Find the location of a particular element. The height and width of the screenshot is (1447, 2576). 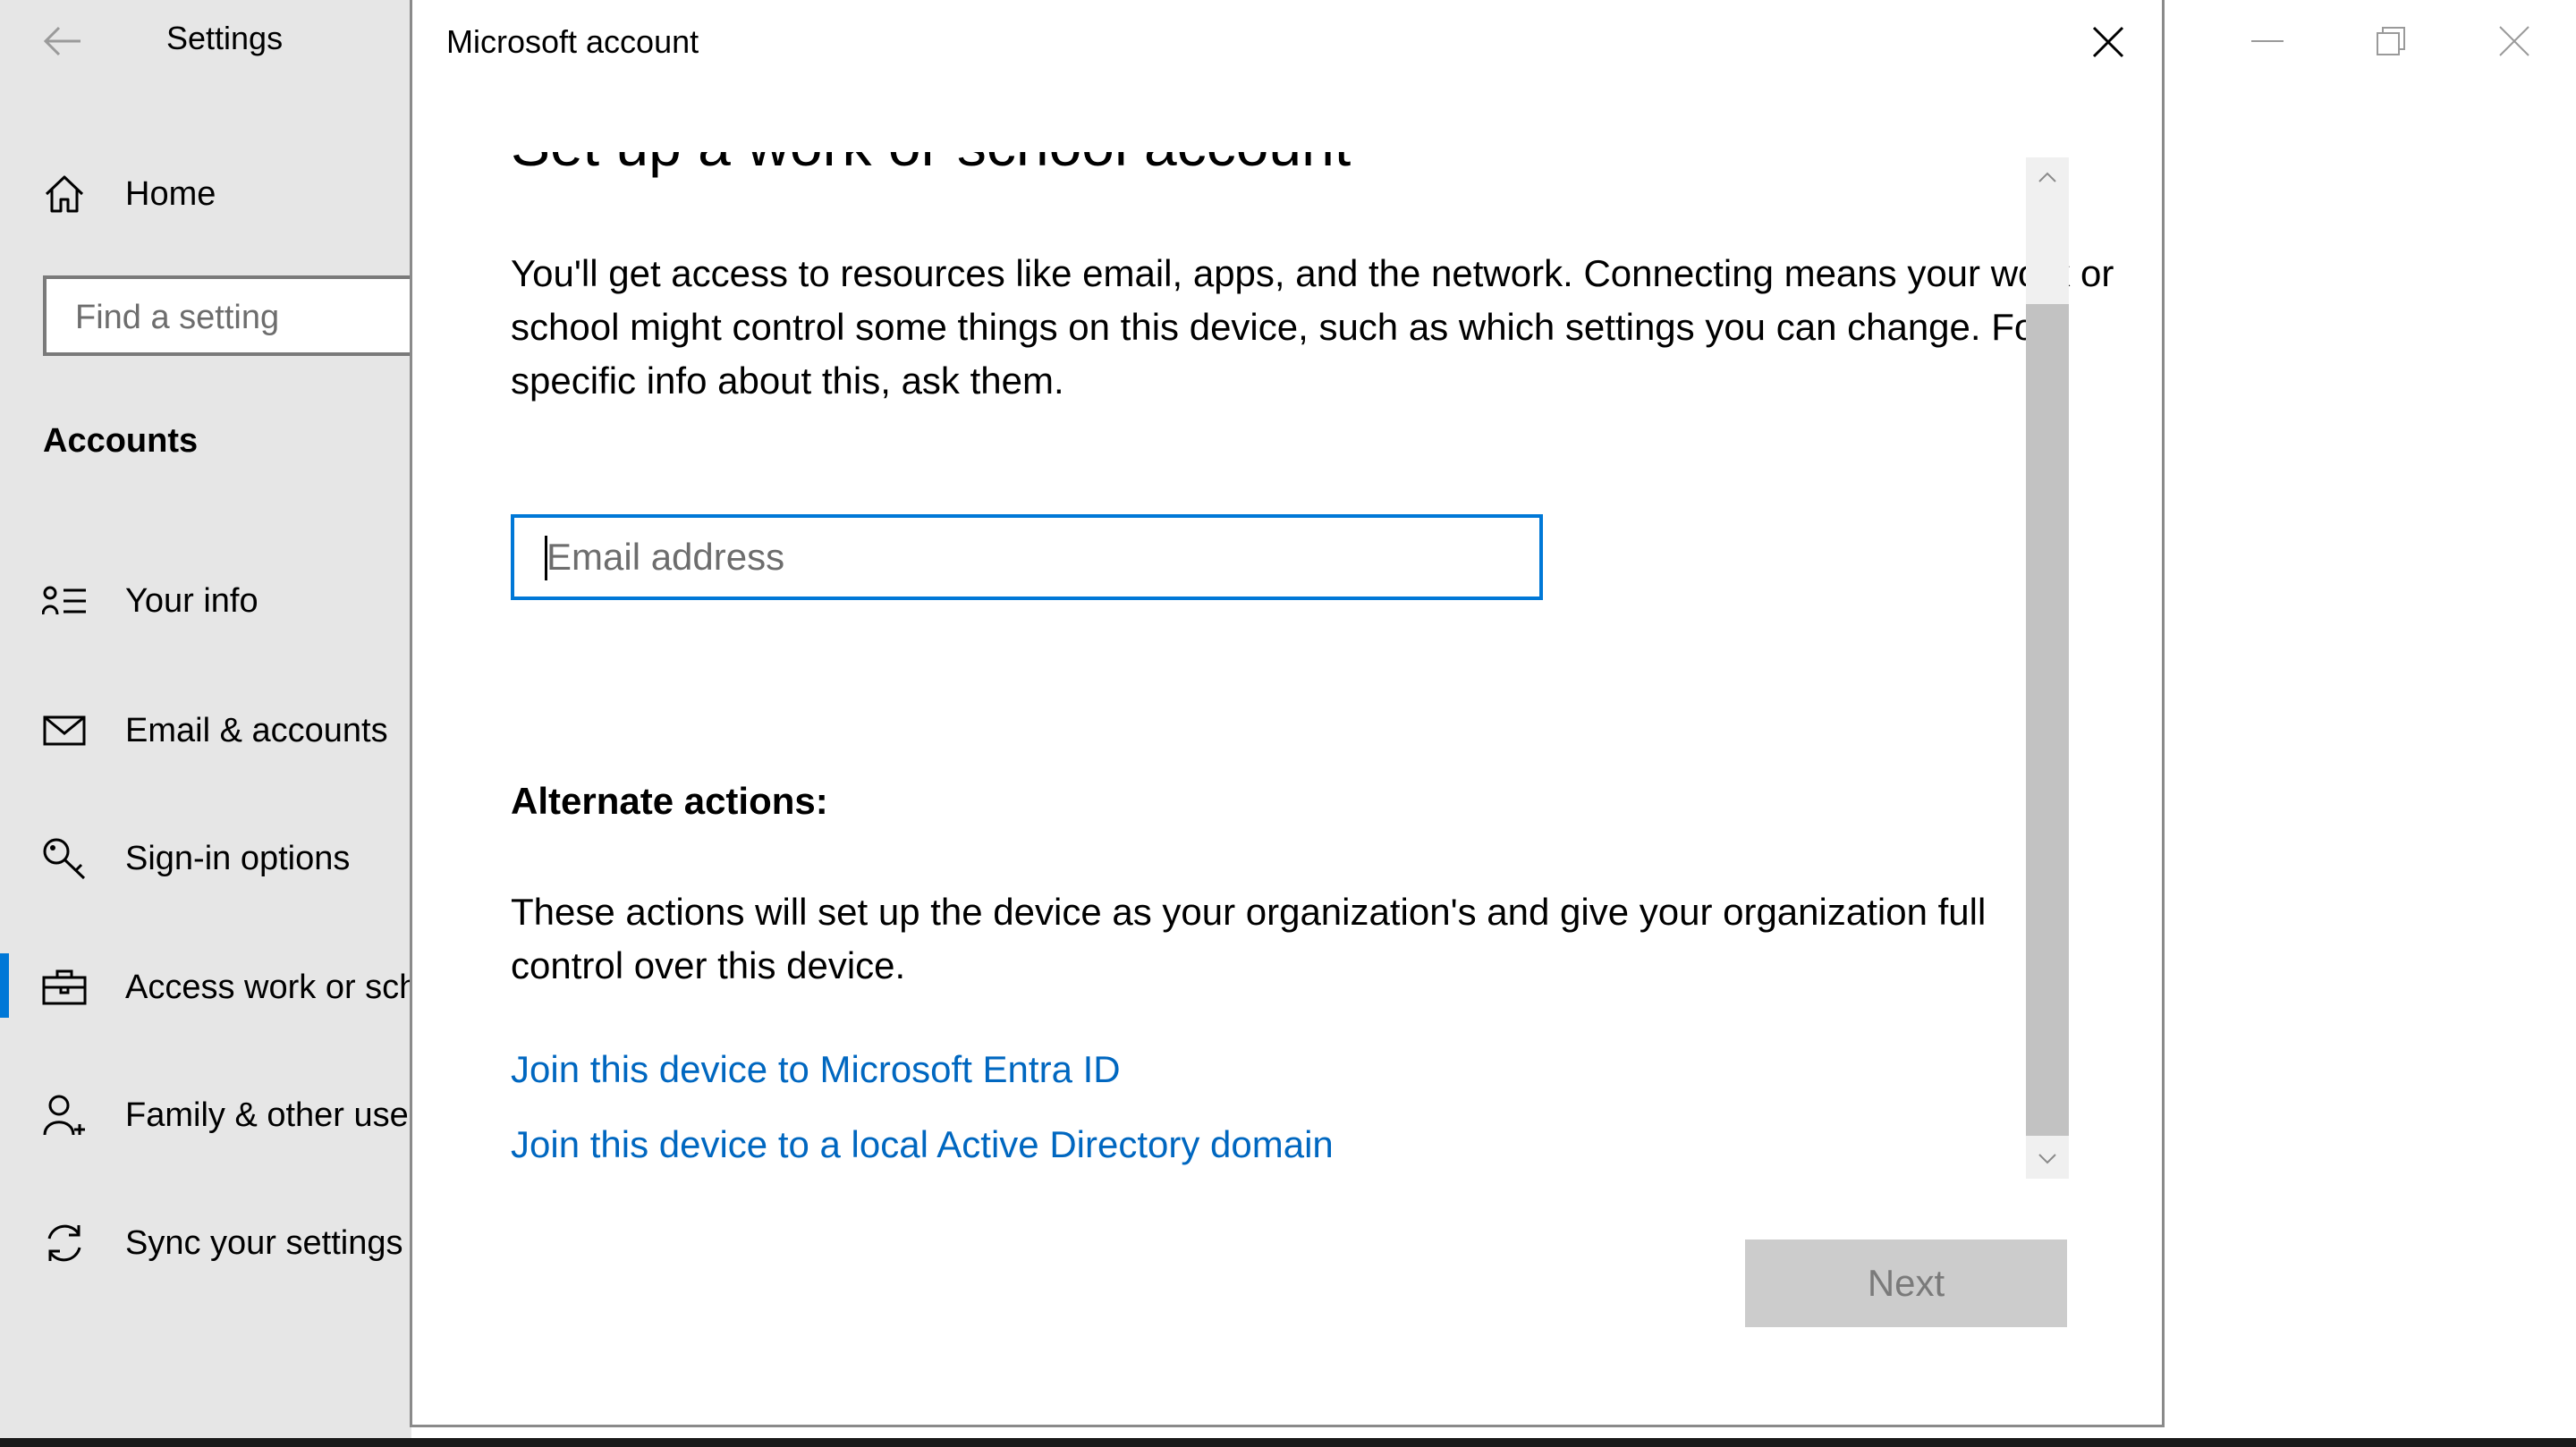

email-placeholder: Email address is located at coordinates (666, 557).